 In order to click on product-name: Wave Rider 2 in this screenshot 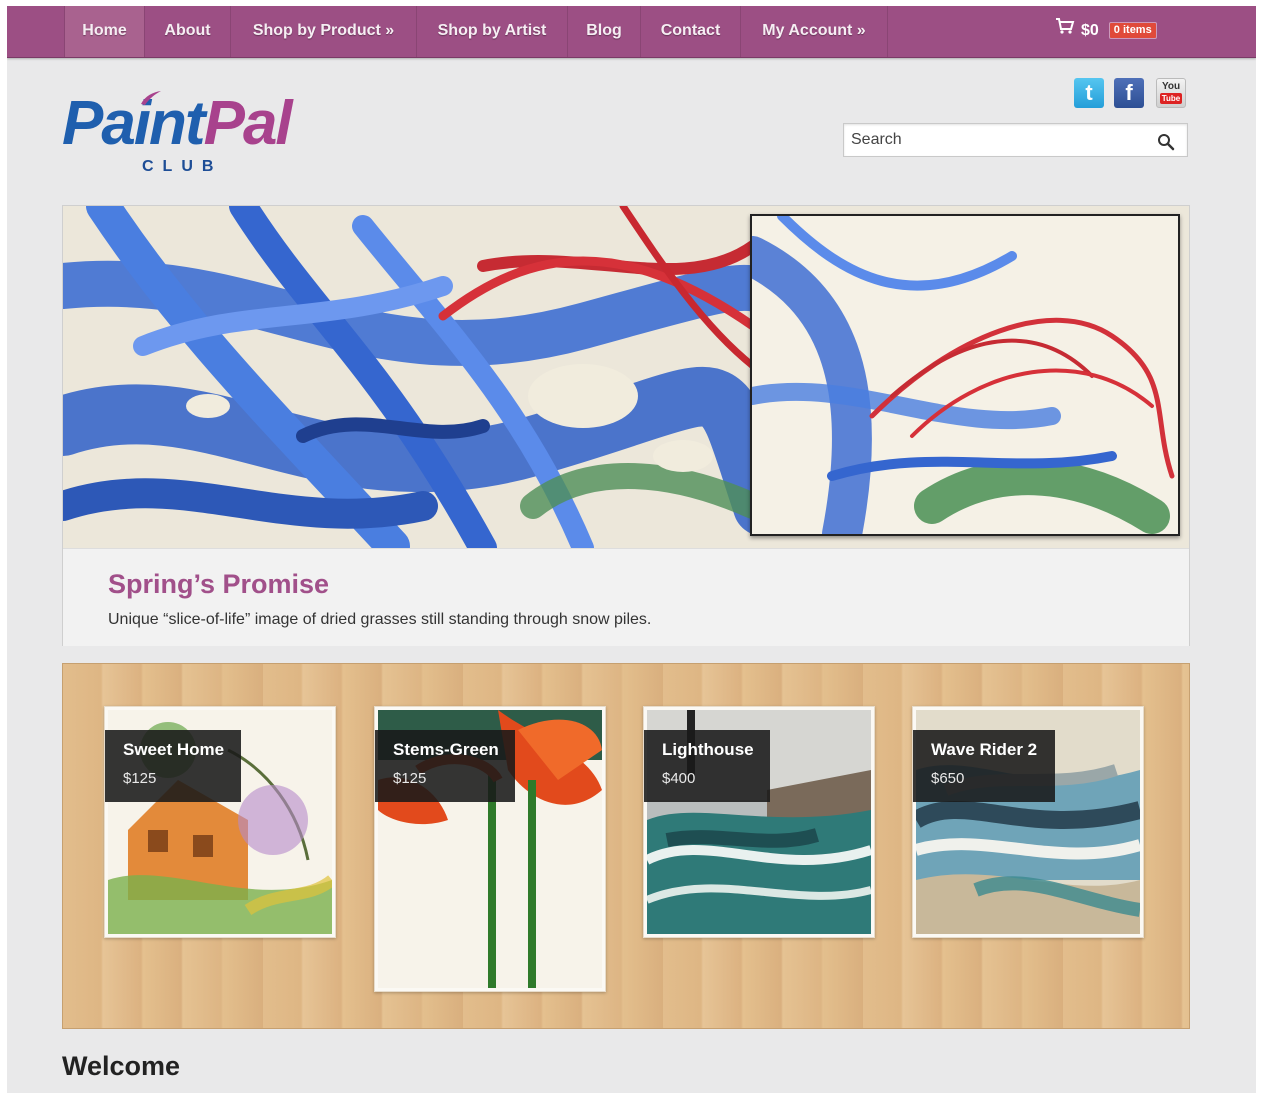, I will do `click(984, 750)`.